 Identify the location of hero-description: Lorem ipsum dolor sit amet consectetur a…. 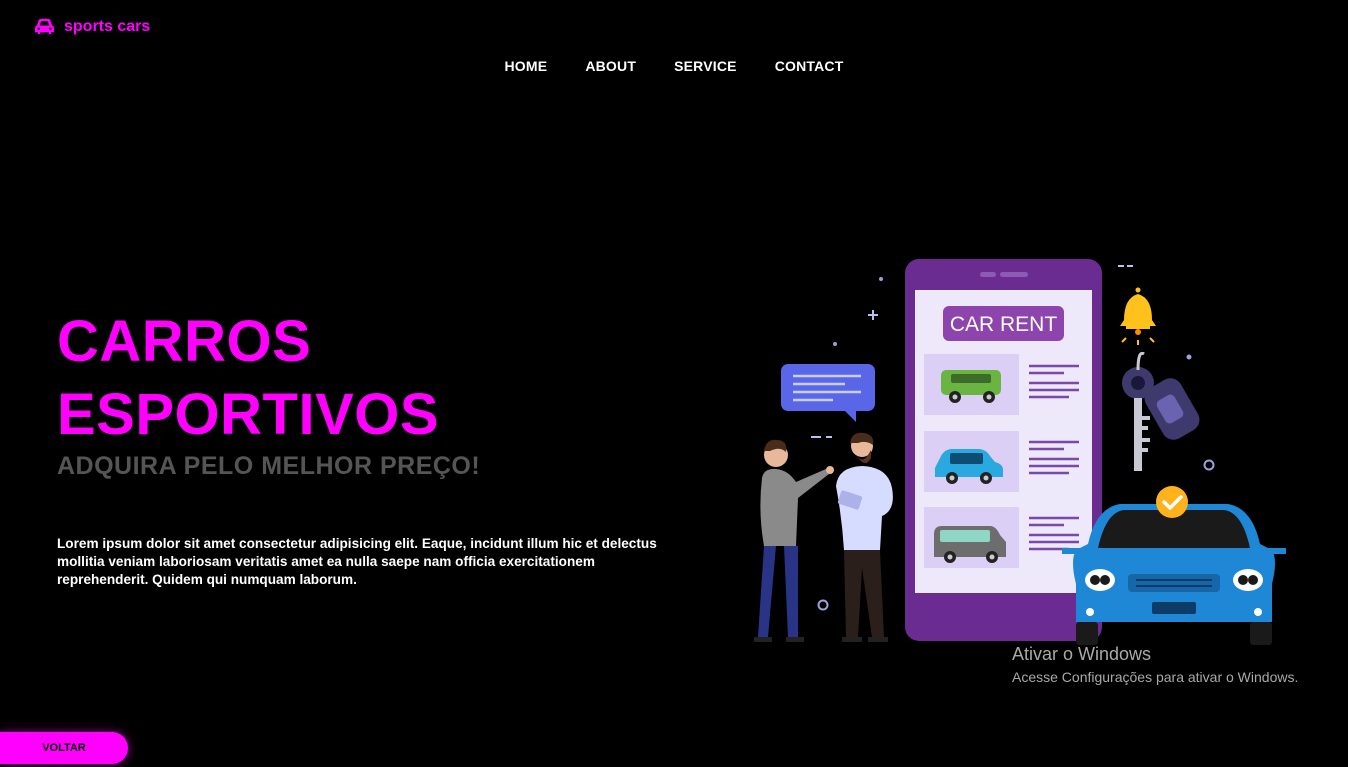
(357, 561).